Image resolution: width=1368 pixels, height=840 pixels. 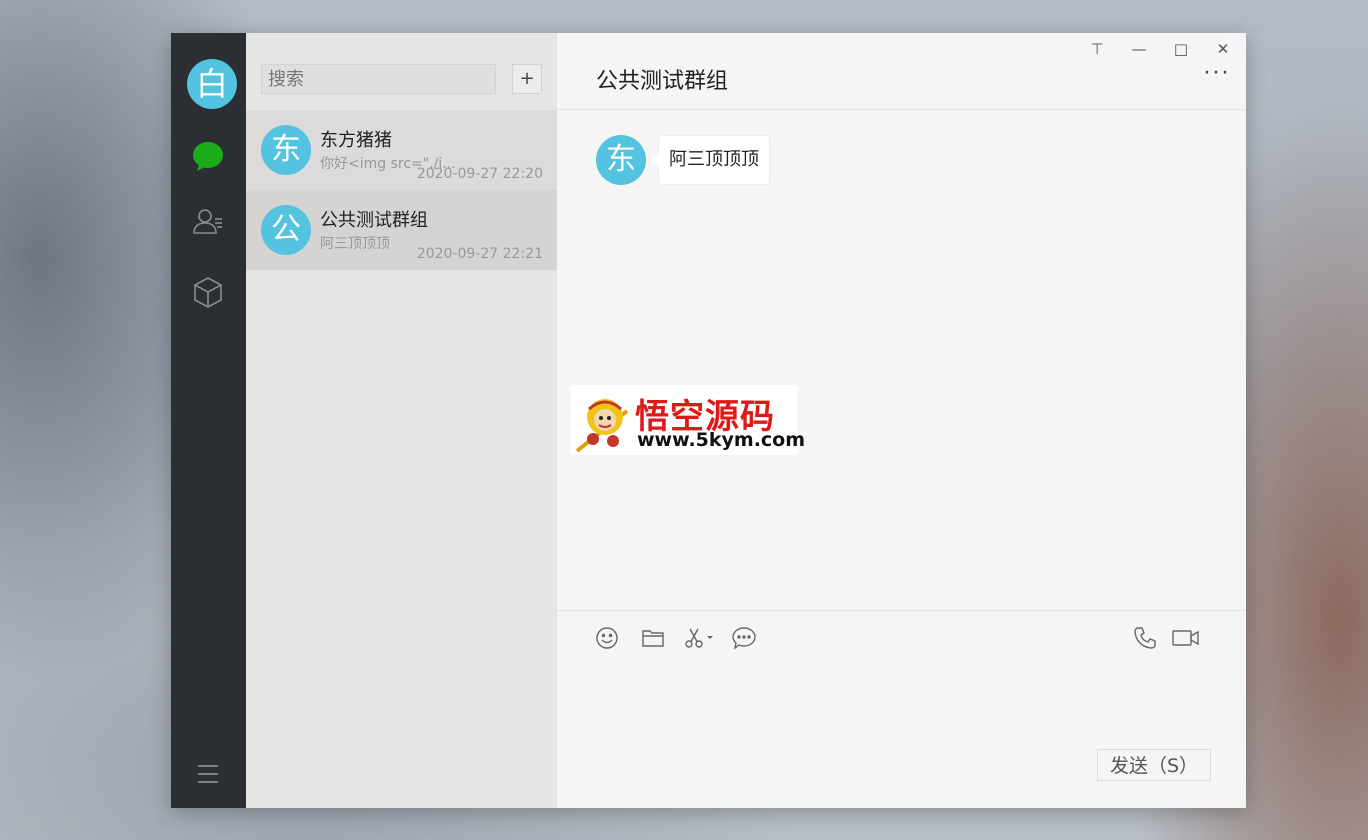 What do you see at coordinates (607, 638) in the screenshot?
I see `emoji-icon` at bounding box center [607, 638].